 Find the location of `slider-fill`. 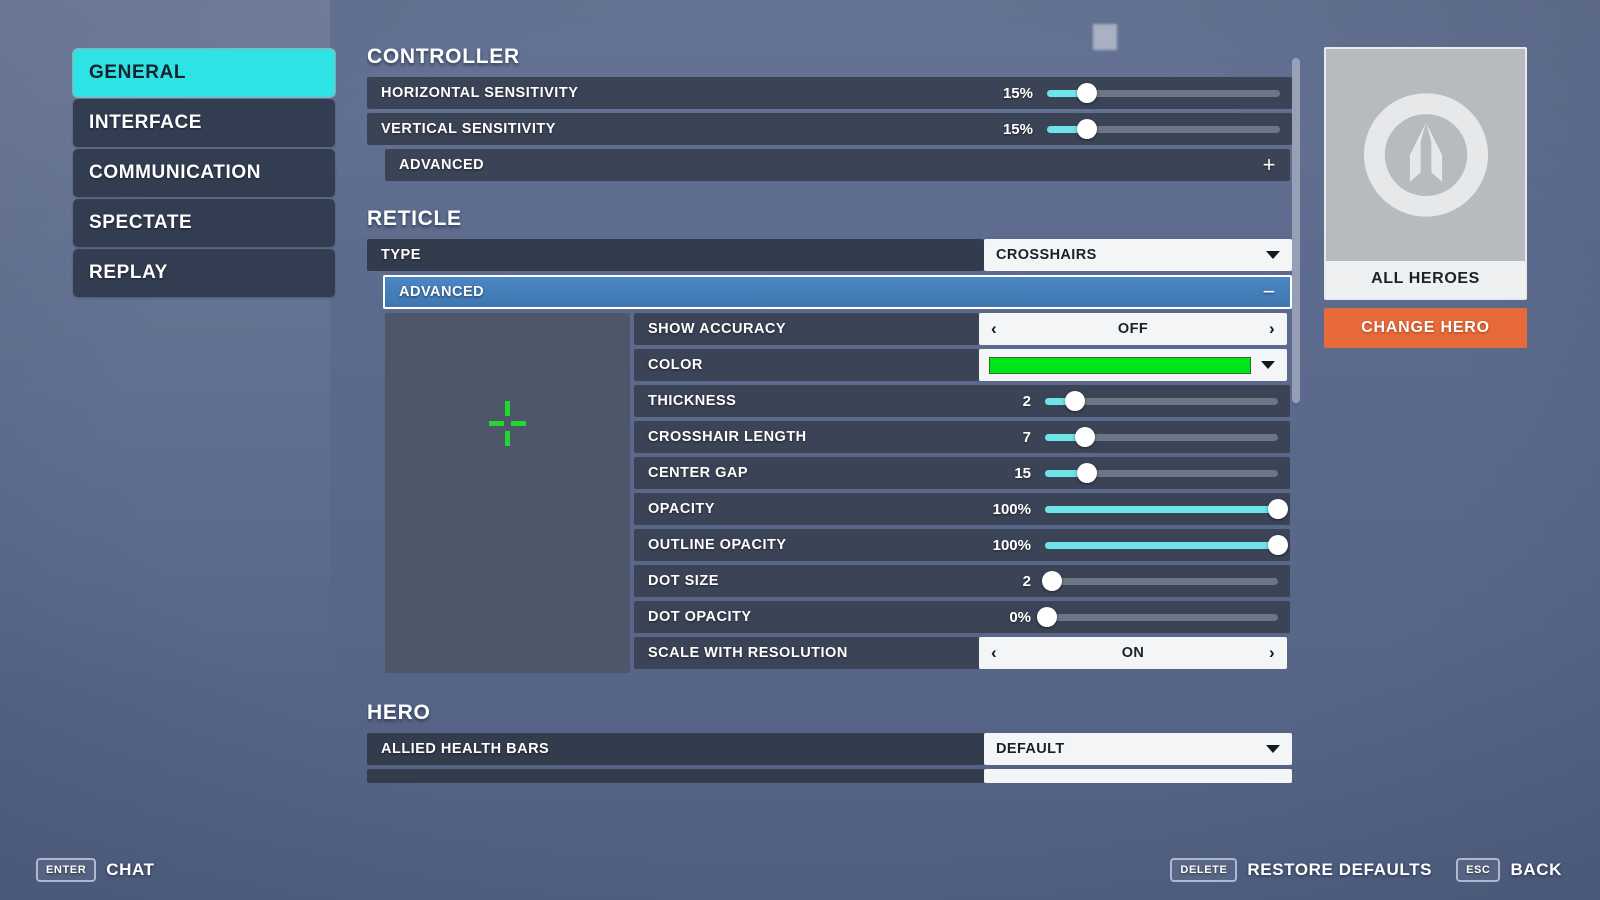

slider-fill is located at coordinates (1161, 545).